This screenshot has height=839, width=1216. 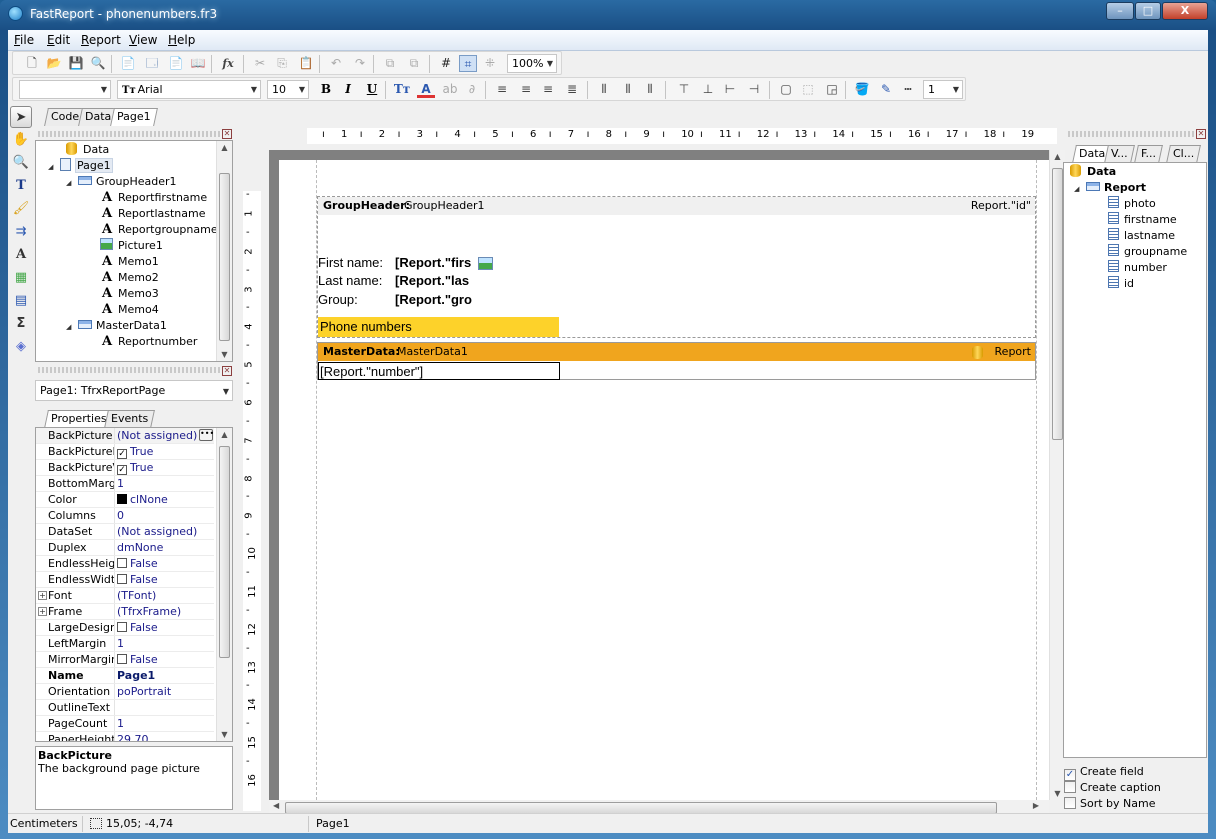 I want to click on font-color-icon: A, so click(x=426, y=89).